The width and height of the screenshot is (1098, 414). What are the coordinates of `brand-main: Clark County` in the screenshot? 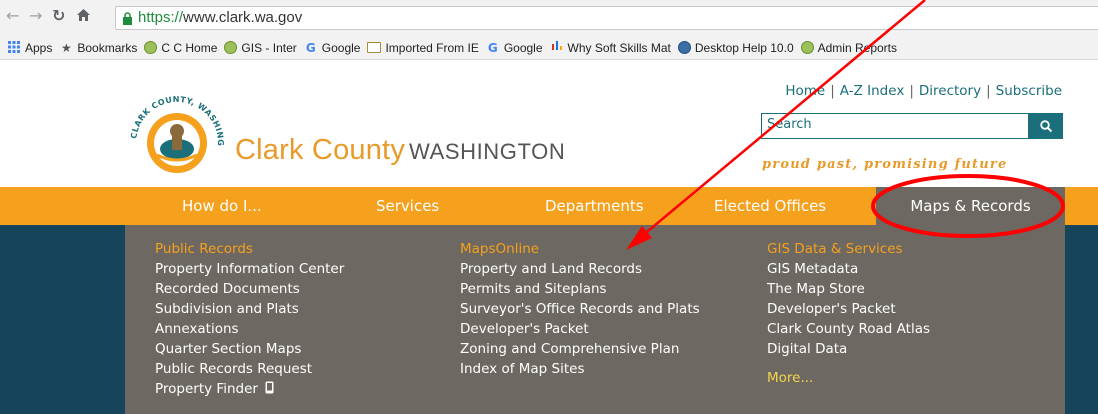 It's located at (320, 150).